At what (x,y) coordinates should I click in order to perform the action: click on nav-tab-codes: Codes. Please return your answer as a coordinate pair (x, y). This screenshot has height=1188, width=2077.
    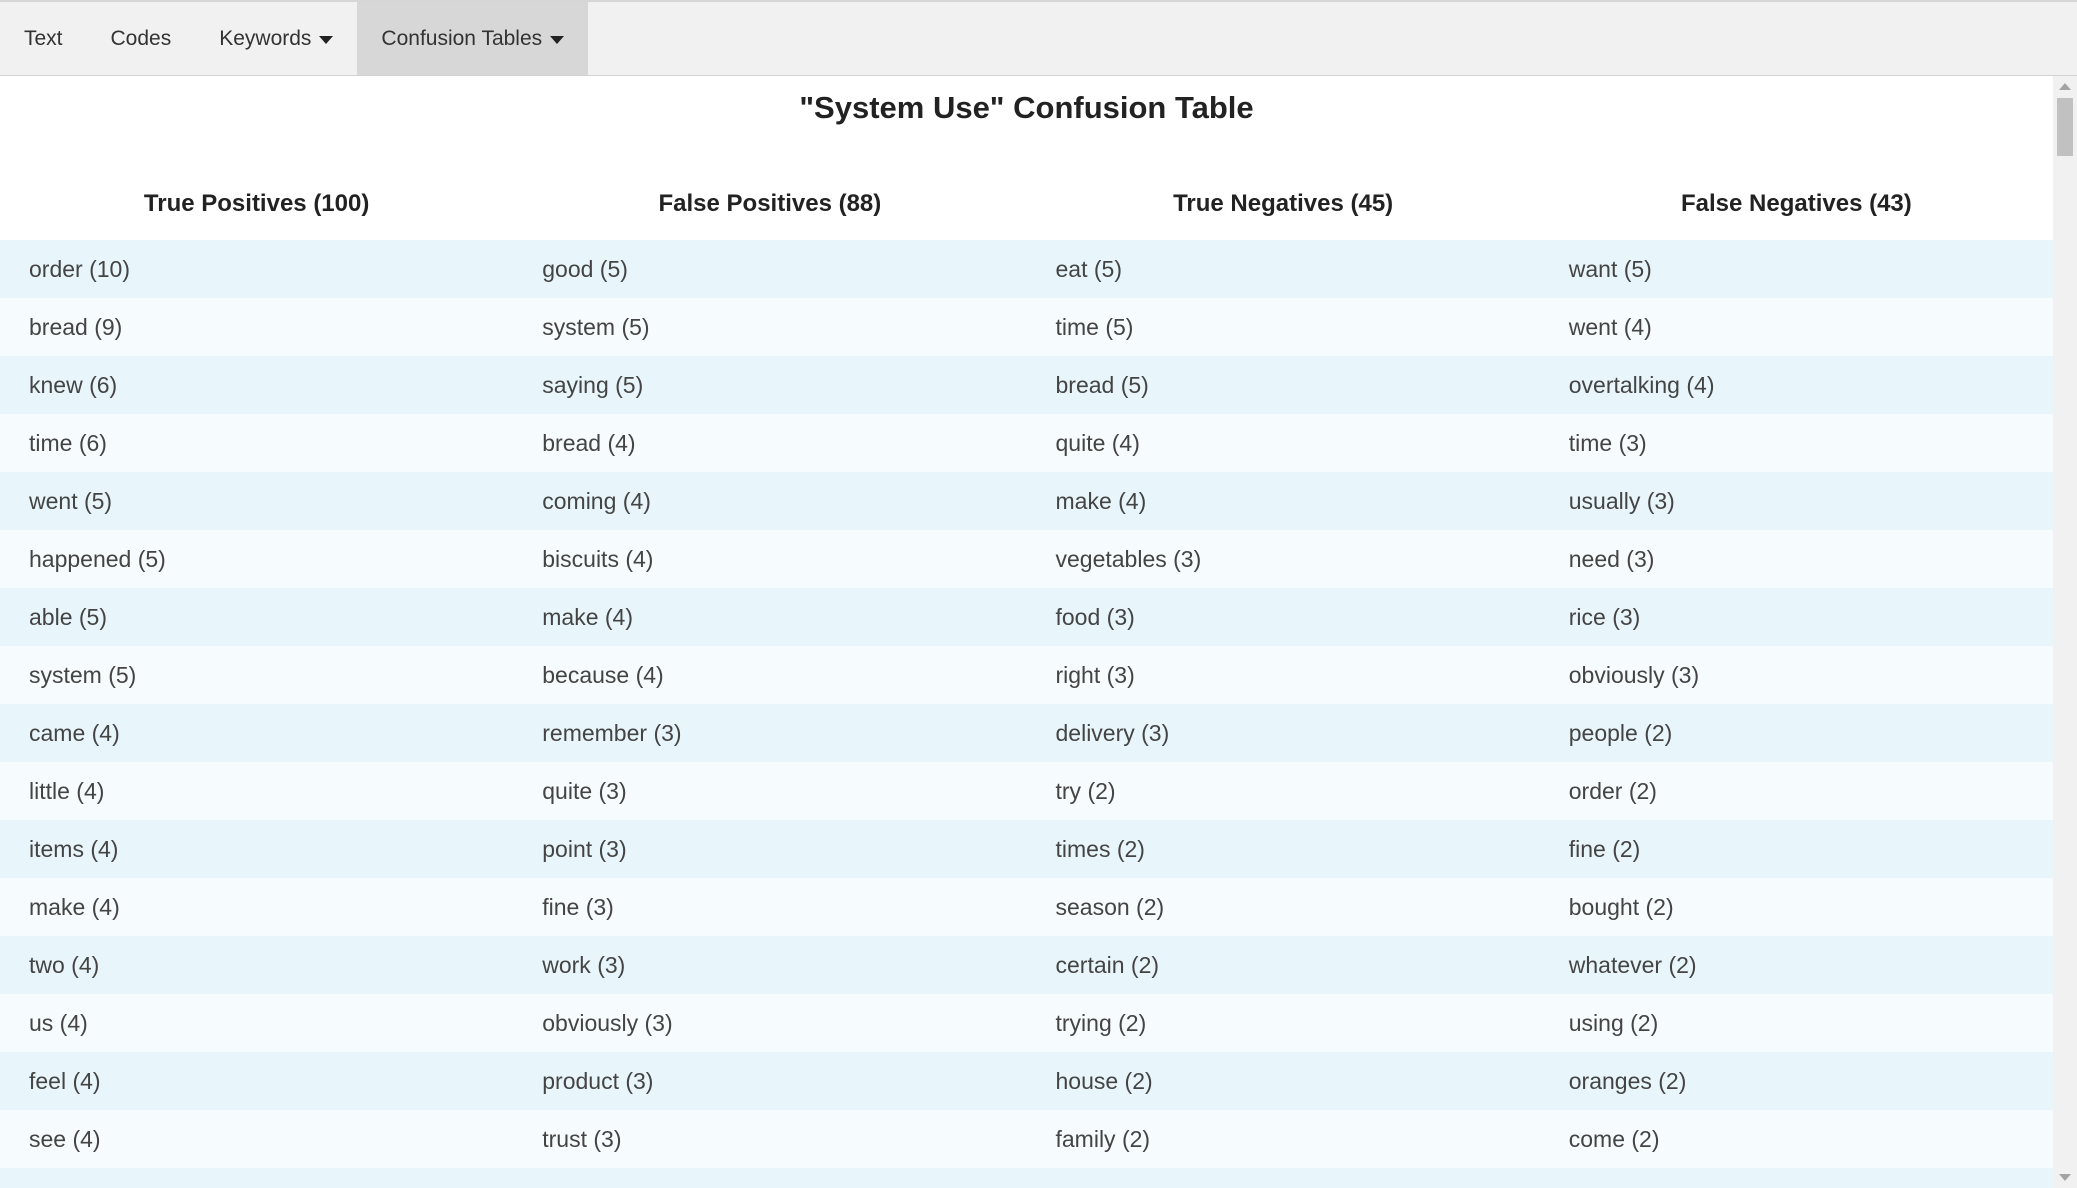
    Looking at the image, I should click on (141, 38).